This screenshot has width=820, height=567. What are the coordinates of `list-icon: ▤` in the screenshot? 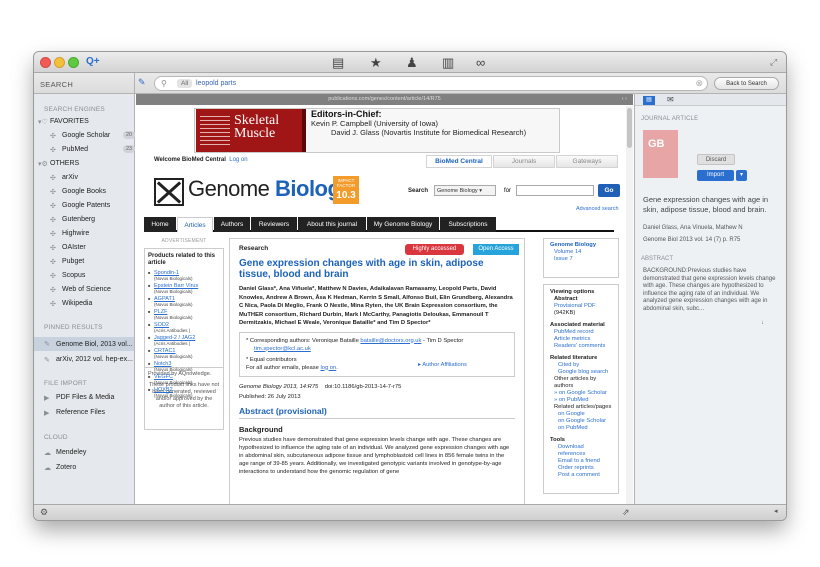 It's located at (338, 63).